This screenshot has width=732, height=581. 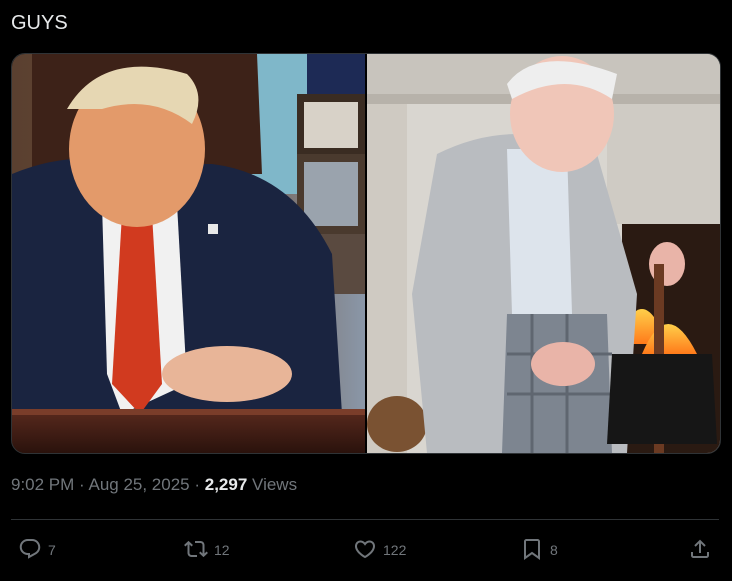 What do you see at coordinates (379, 550) in the screenshot?
I see `like-button: 122` at bounding box center [379, 550].